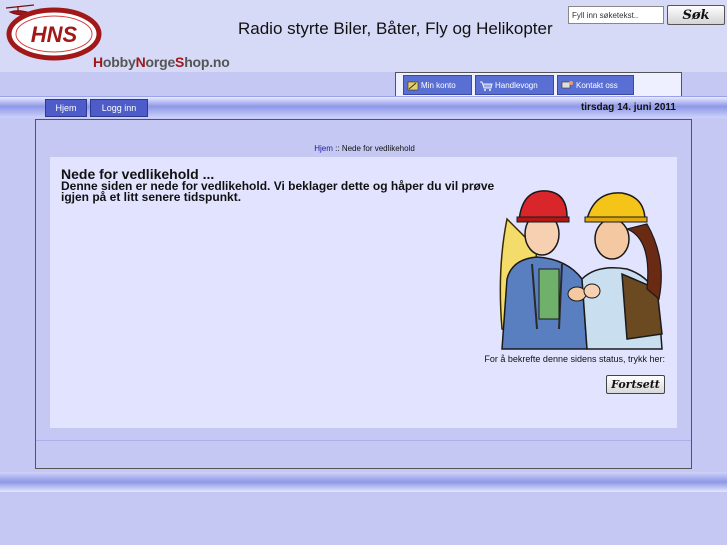 Image resolution: width=727 pixels, height=545 pixels. I want to click on tab-my-account: Min konto, so click(437, 85).